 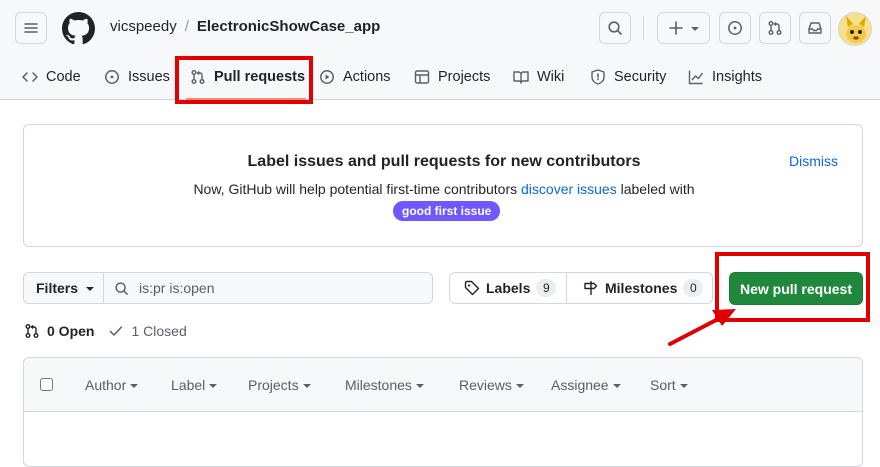 What do you see at coordinates (598, 77) in the screenshot?
I see `shield-icon` at bounding box center [598, 77].